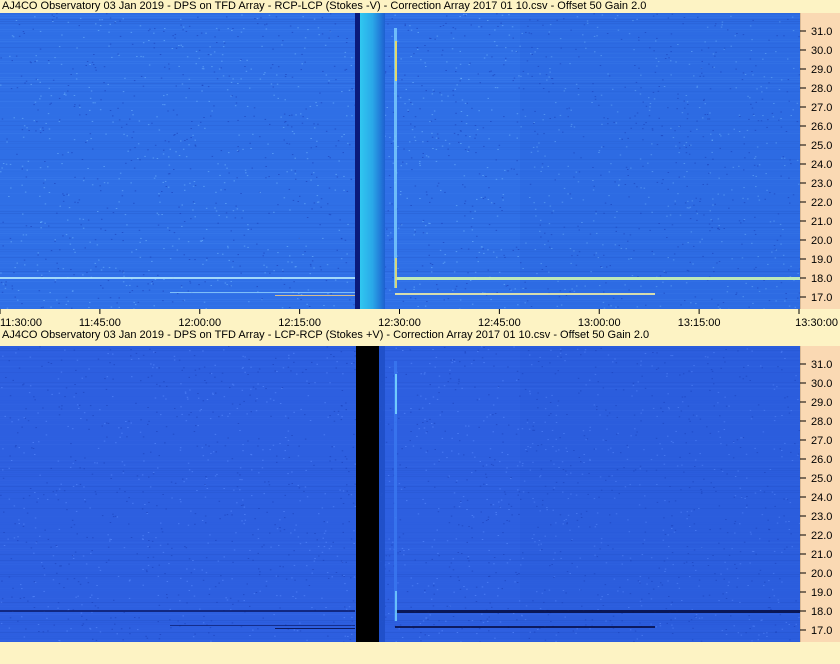 This screenshot has width=840, height=664. What do you see at coordinates (821, 89) in the screenshot?
I see `top-ytick-label: 28.0` at bounding box center [821, 89].